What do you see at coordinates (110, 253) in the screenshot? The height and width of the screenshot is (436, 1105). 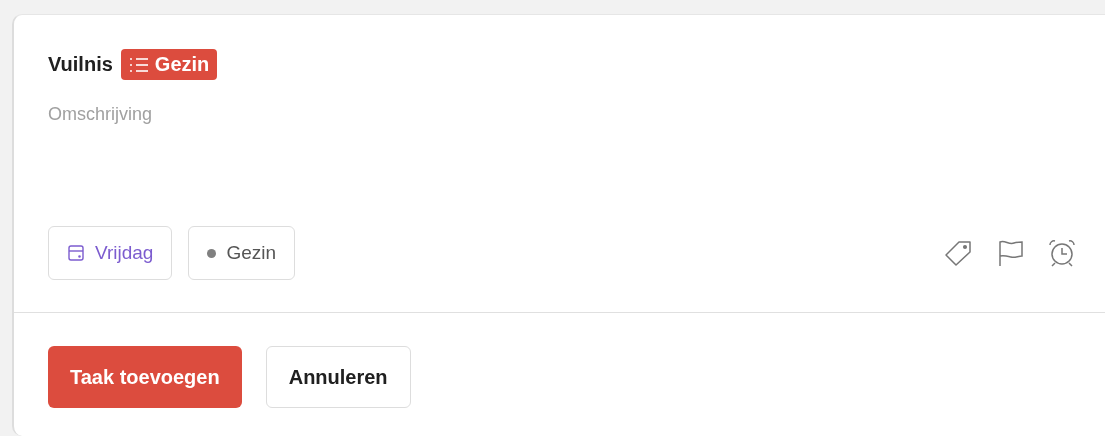 I see `date-chip: Vrijdag` at bounding box center [110, 253].